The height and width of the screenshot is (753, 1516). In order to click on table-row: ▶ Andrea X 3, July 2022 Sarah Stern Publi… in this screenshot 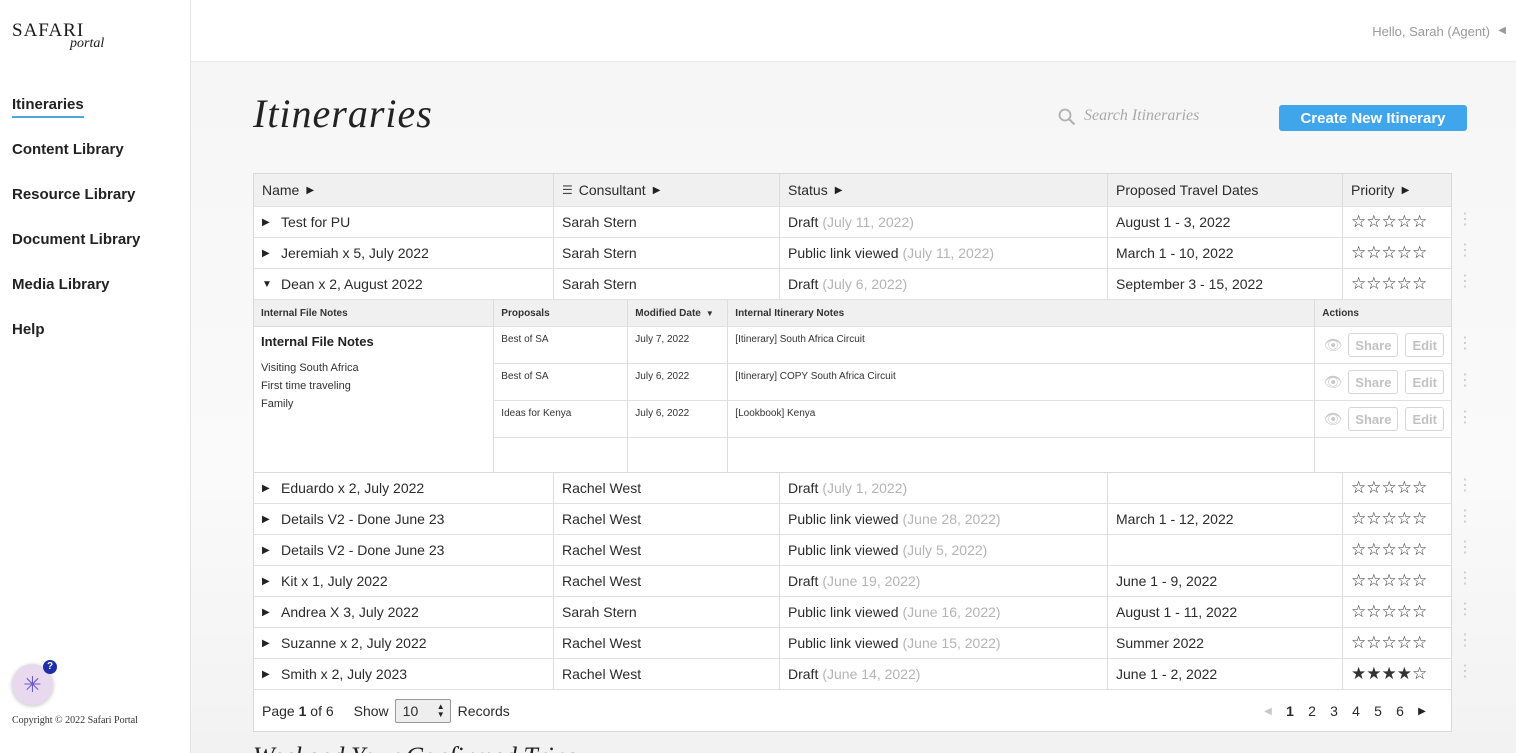, I will do `click(863, 612)`.